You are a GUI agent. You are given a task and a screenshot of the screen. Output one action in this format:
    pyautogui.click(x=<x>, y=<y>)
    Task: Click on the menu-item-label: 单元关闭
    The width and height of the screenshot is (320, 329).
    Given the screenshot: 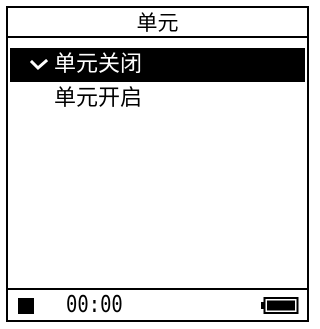 What is the action you would take?
    pyautogui.click(x=98, y=64)
    